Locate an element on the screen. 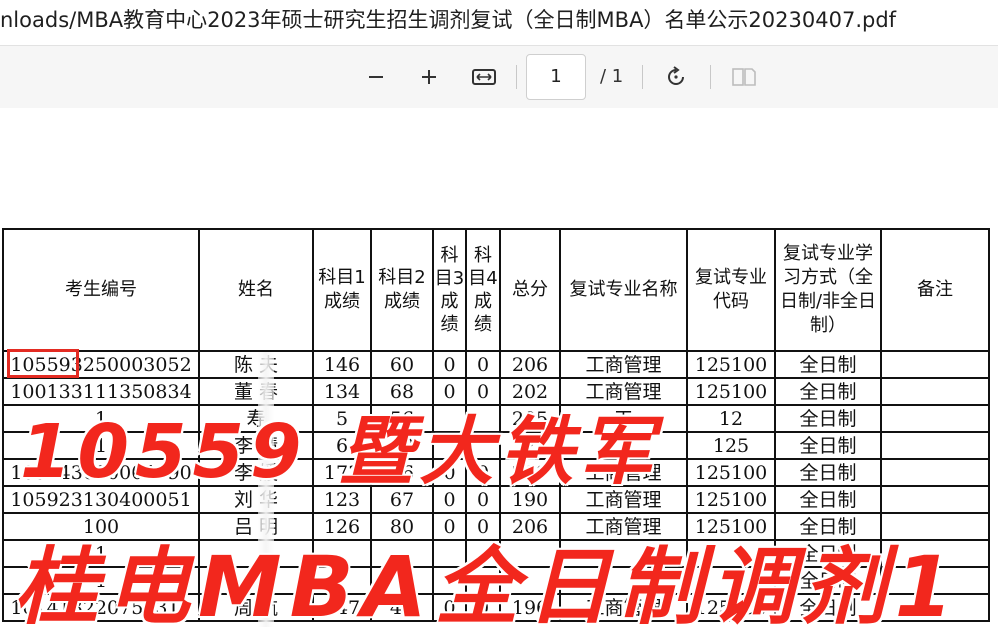 This screenshot has height=641, width=998. zoom-in-icon is located at coordinates (429, 77).